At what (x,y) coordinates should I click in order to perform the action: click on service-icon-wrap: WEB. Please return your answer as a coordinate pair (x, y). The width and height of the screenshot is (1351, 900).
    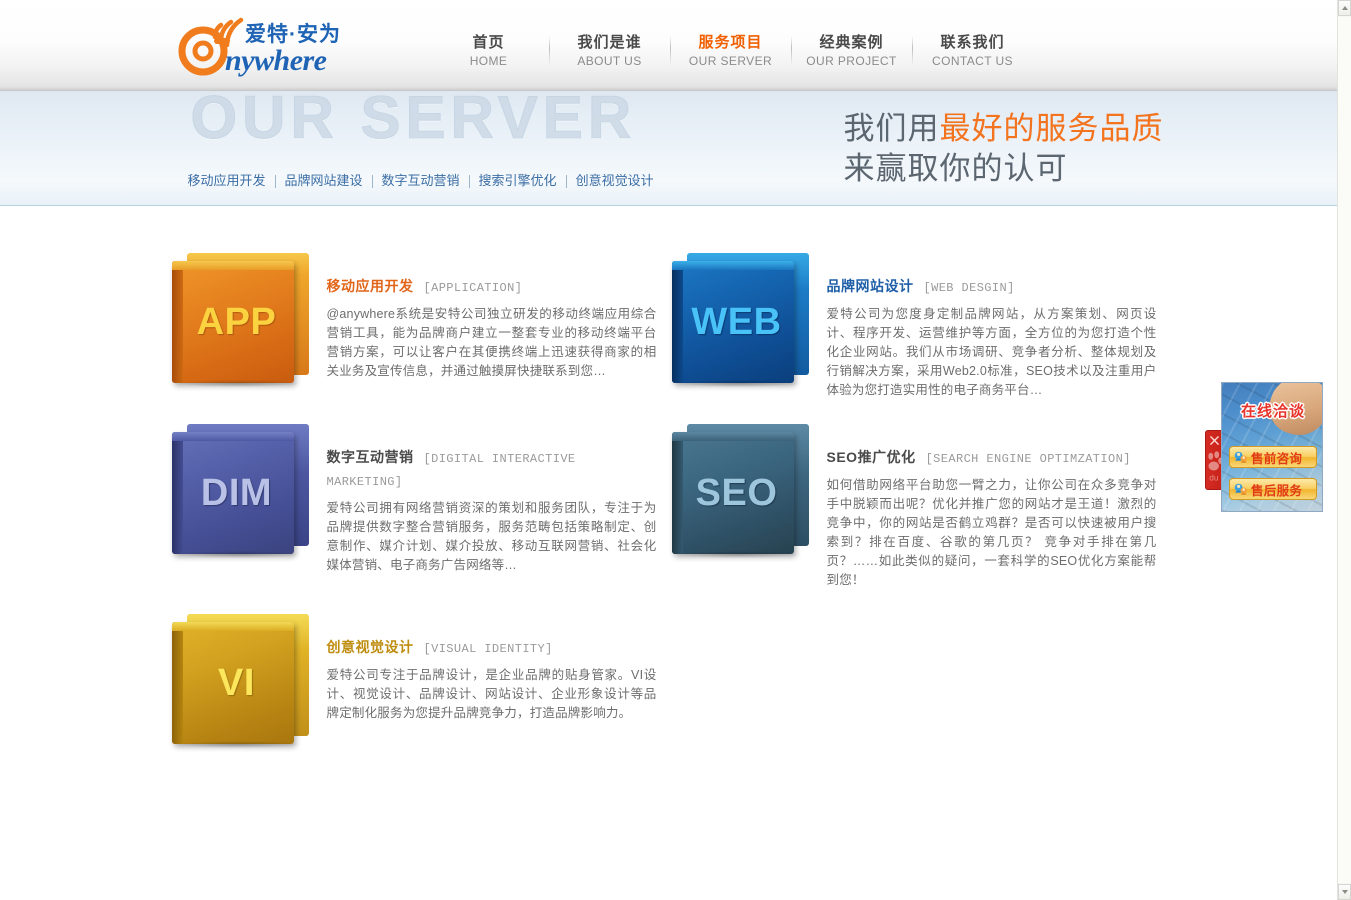
    Looking at the image, I should click on (741, 325).